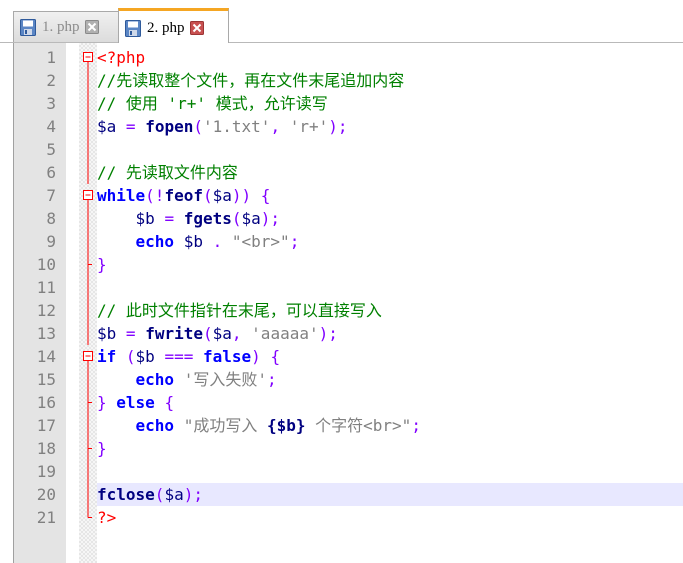 This screenshot has height=563, width=683. What do you see at coordinates (348, 379) in the screenshot?
I see `code-line: 15 echo '写入失败';` at bounding box center [348, 379].